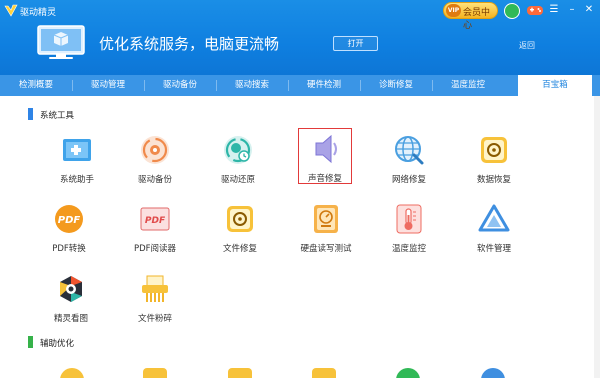  What do you see at coordinates (69, 249) in the screenshot?
I see `tool-label: PDF转换` at bounding box center [69, 249].